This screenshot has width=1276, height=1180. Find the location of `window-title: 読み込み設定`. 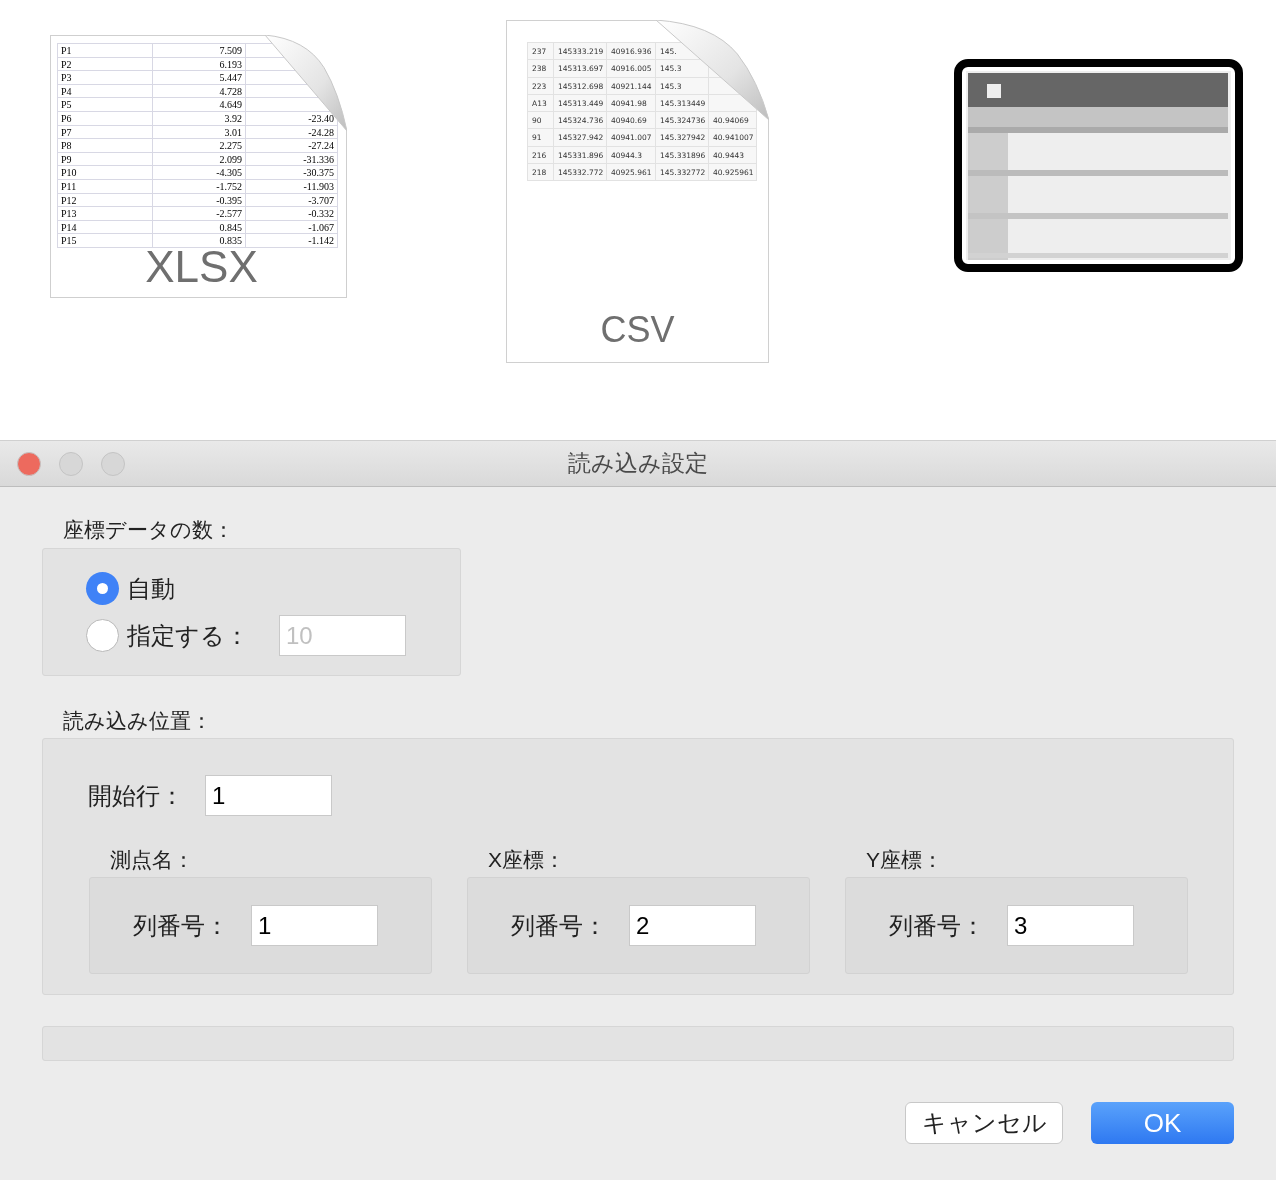

window-title: 読み込み設定 is located at coordinates (638, 464).